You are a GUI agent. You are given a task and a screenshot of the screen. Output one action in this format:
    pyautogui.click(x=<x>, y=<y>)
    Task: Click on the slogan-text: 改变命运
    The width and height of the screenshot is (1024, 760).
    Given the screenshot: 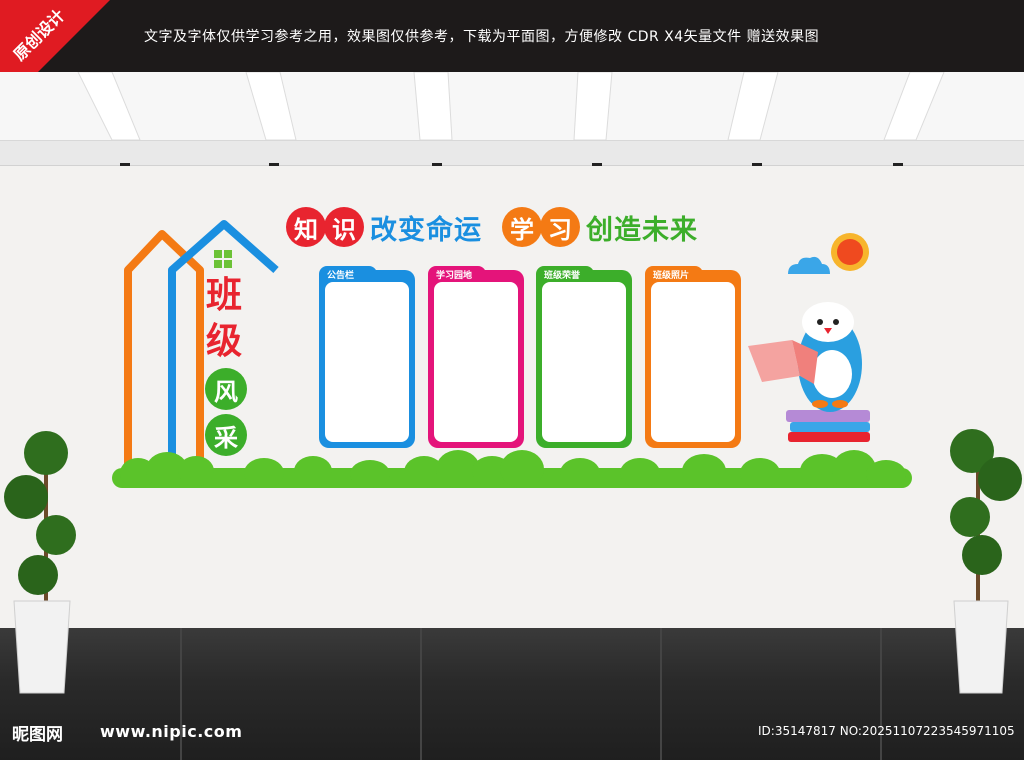 What is the action you would take?
    pyautogui.click(x=426, y=230)
    